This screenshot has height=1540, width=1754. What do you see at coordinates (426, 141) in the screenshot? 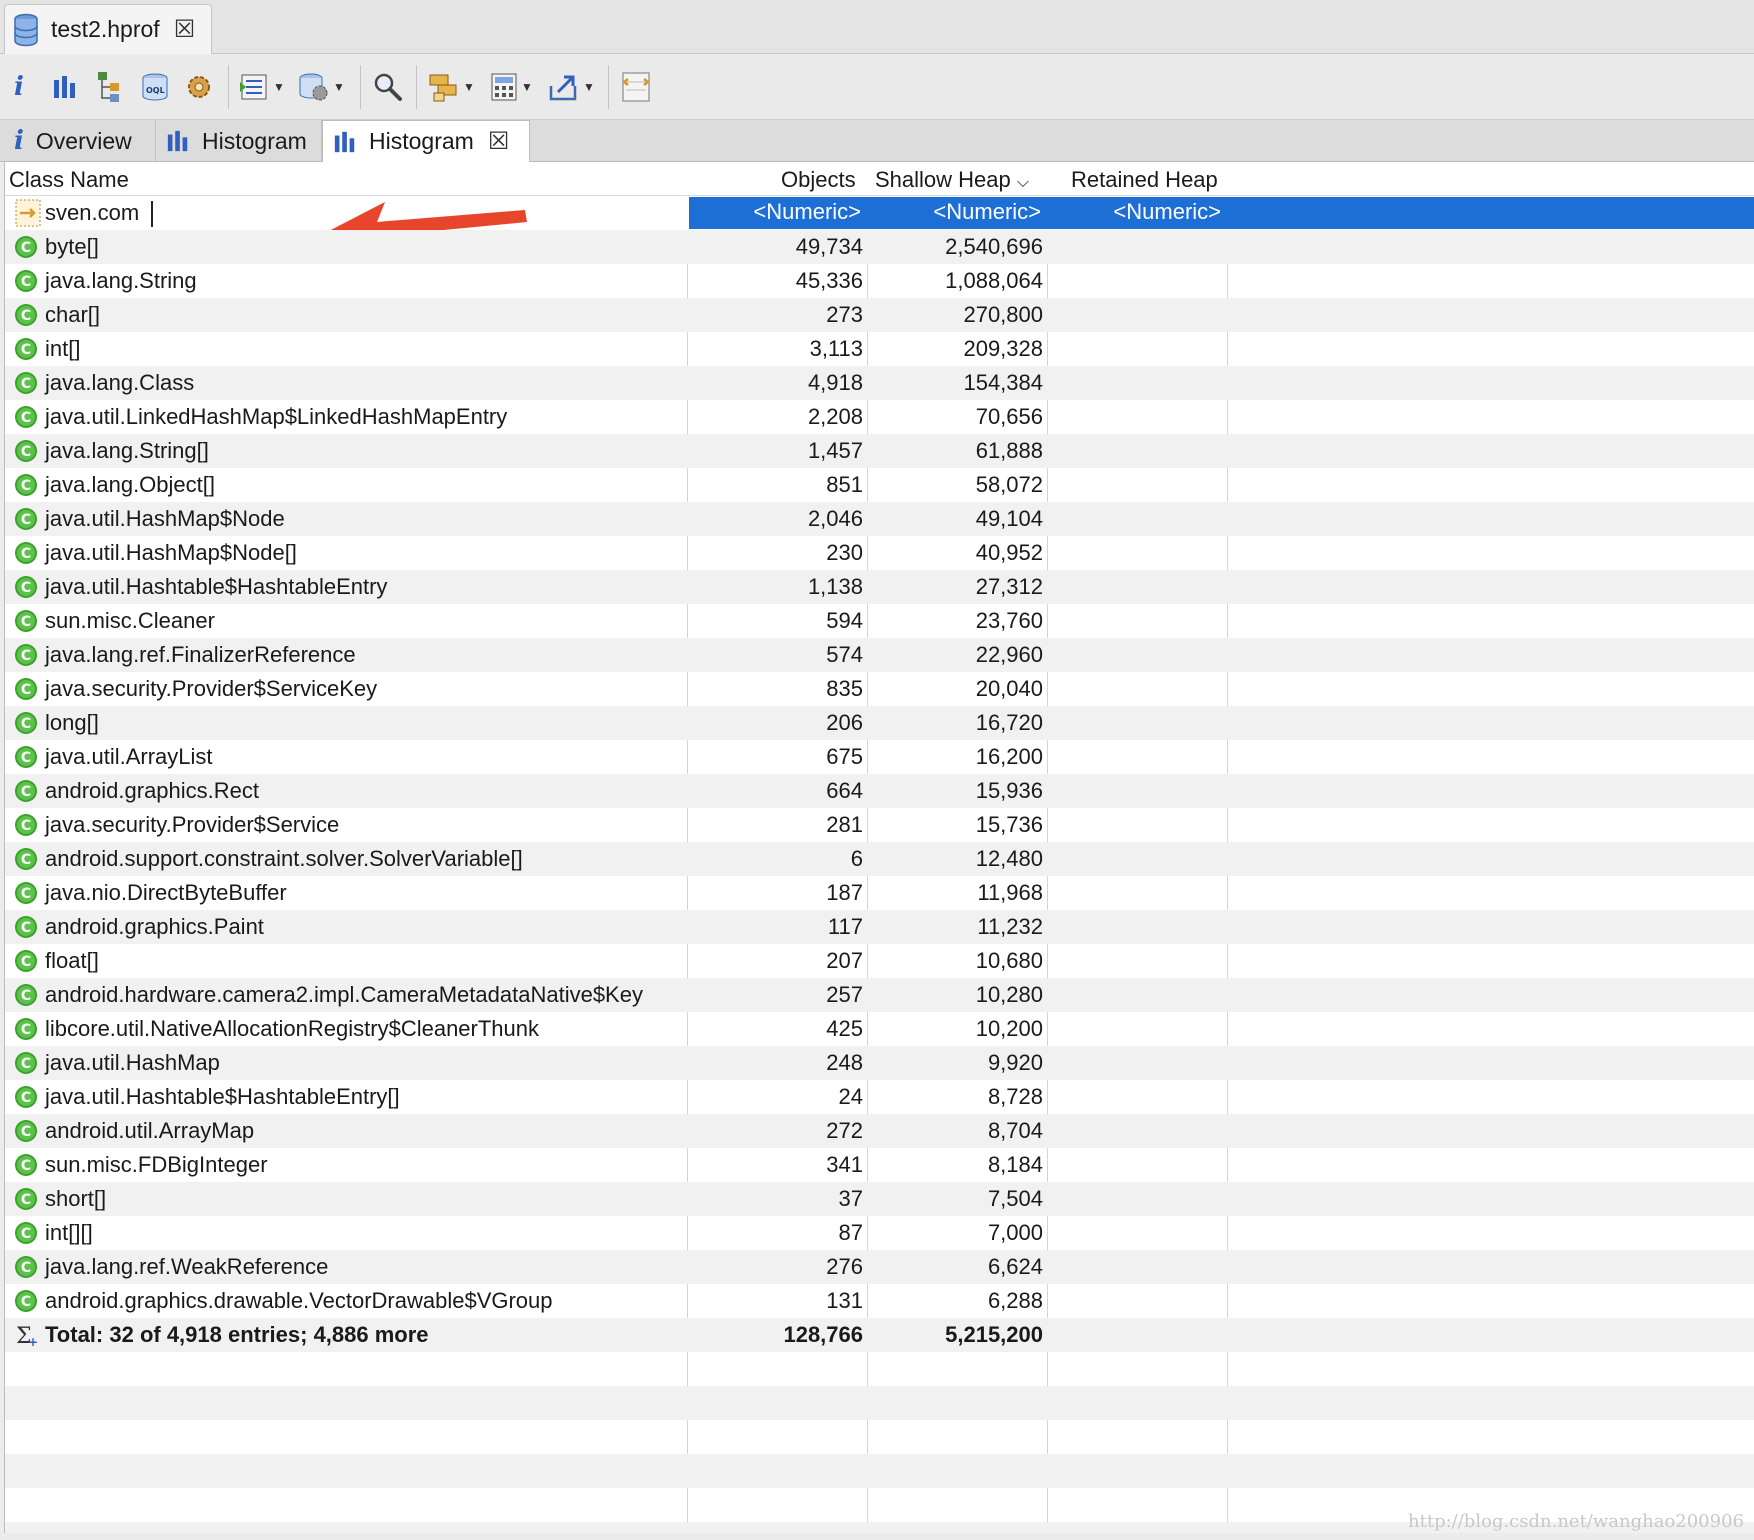
I see `tab-histogram-active: Histogram ☒` at bounding box center [426, 141].